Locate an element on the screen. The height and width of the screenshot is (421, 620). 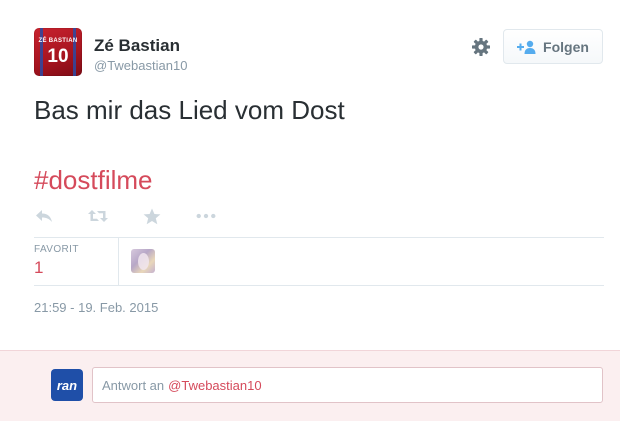
reply-prefix: Antwort an is located at coordinates (133, 385).